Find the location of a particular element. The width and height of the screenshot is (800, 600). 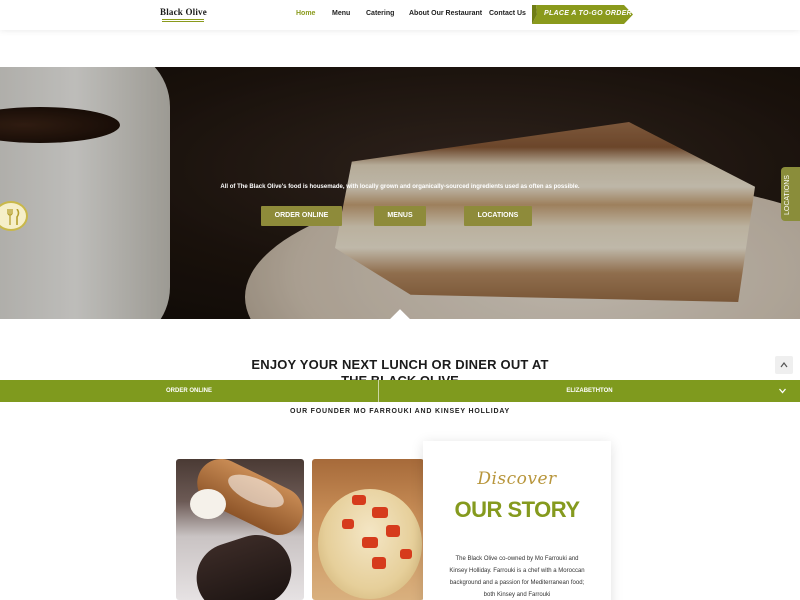

logo-underline is located at coordinates (183, 20).